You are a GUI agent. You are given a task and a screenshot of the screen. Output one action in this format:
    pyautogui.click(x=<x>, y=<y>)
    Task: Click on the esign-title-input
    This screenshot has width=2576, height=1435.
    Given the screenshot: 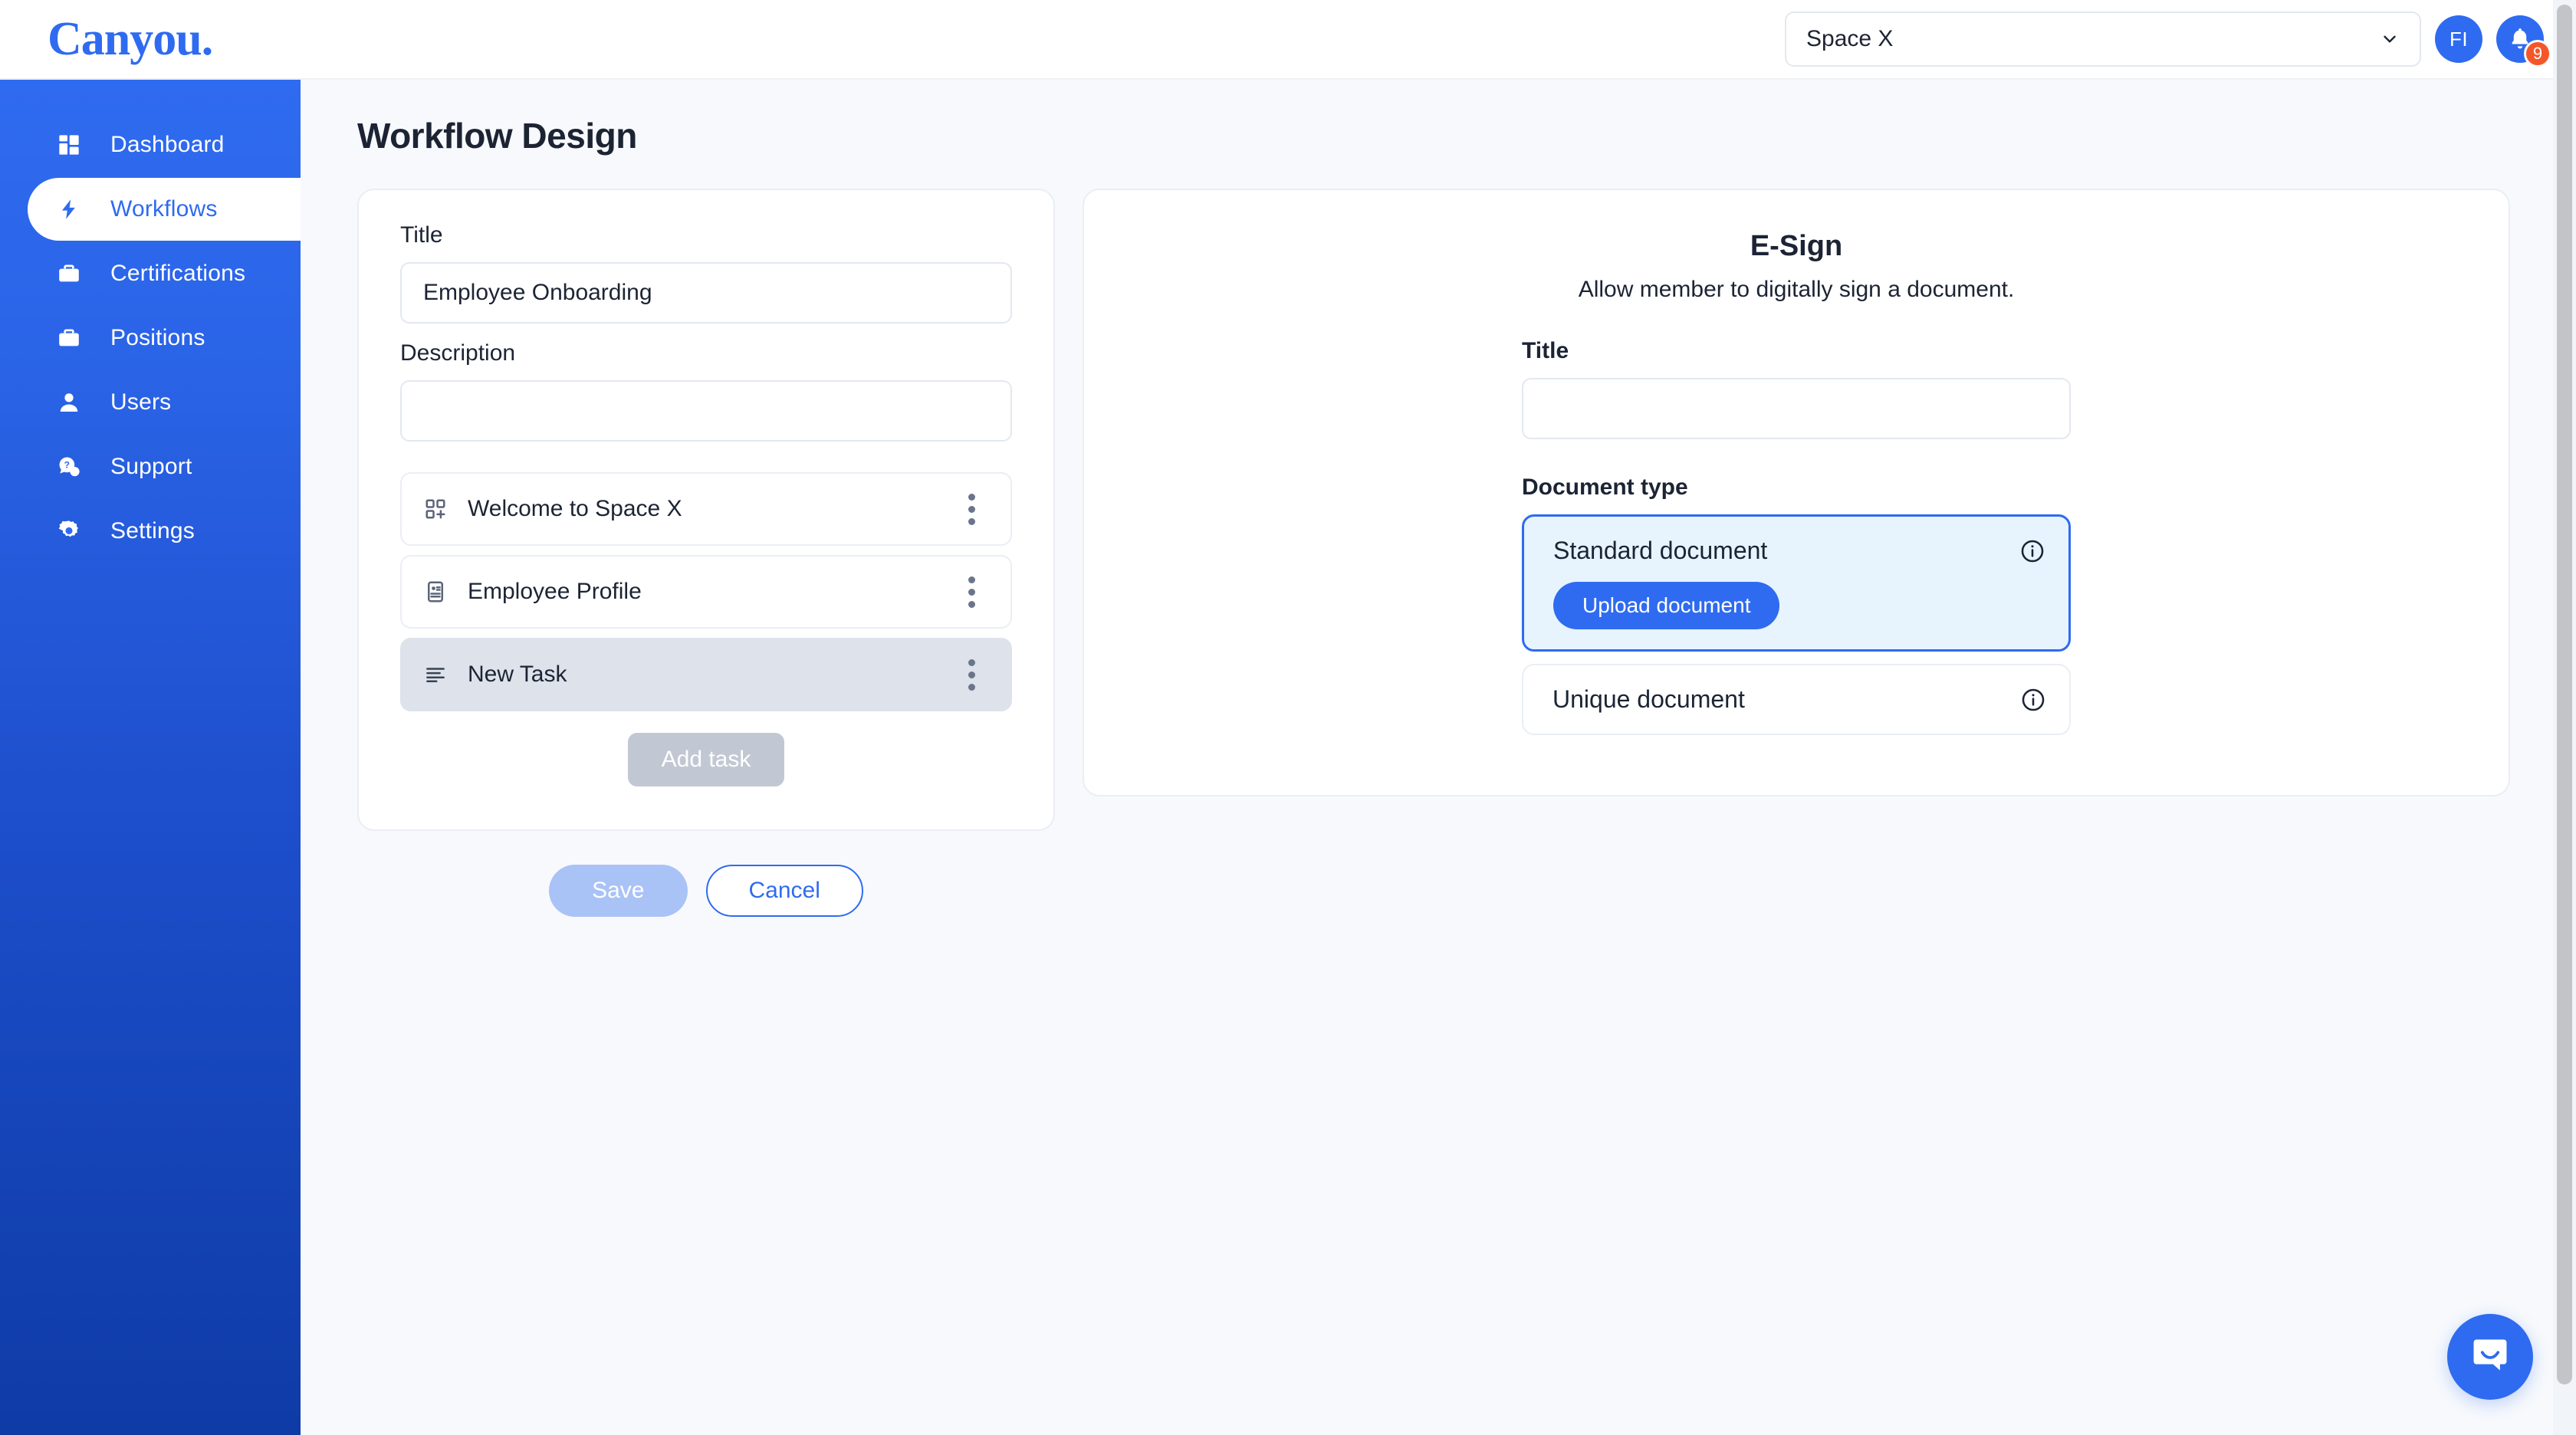 What is the action you would take?
    pyautogui.click(x=1797, y=408)
    